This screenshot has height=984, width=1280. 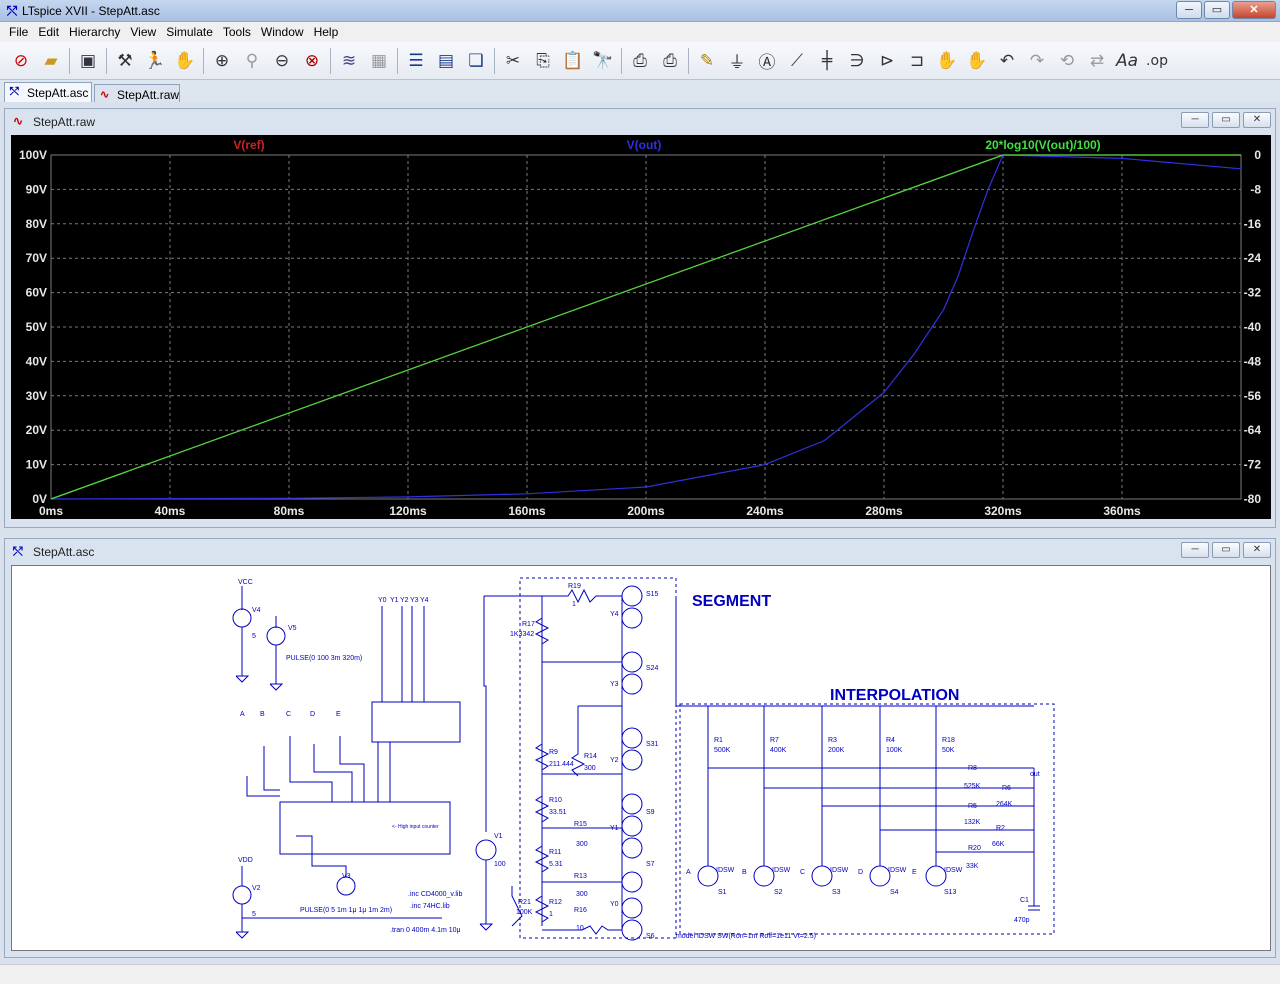 What do you see at coordinates (312, 61) in the screenshot?
I see `zoom-fit-icon: ⊗` at bounding box center [312, 61].